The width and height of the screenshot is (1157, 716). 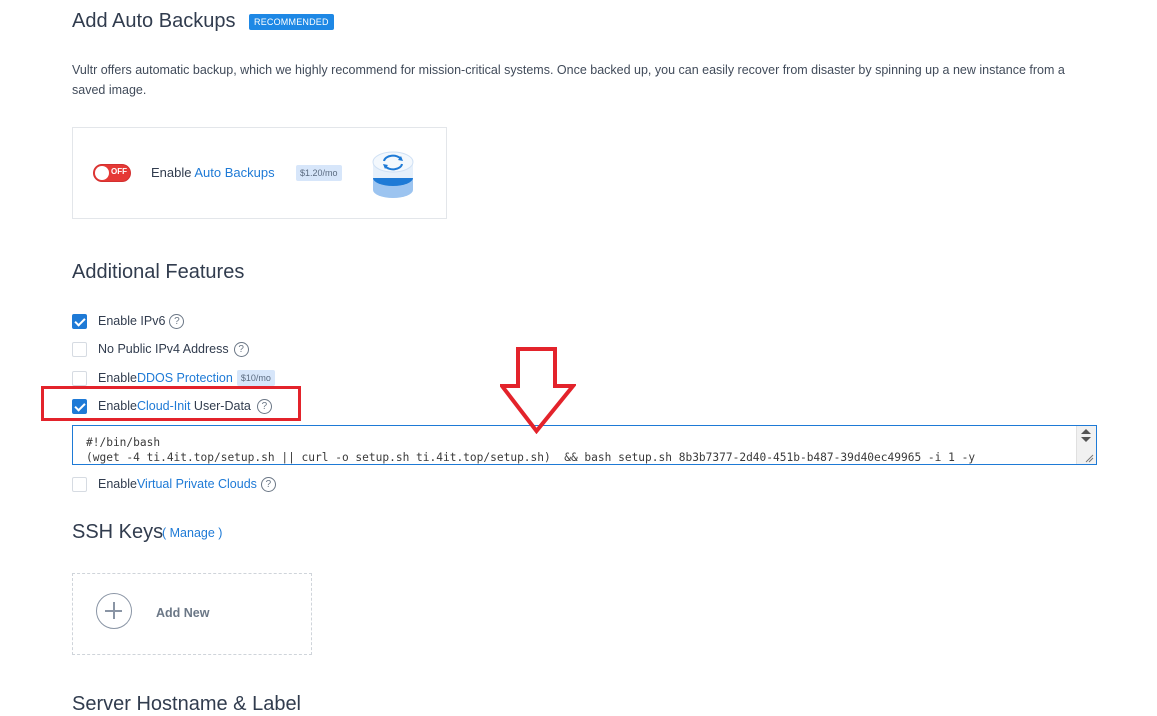 What do you see at coordinates (79, 321) in the screenshot?
I see `ipv6-checkbox` at bounding box center [79, 321].